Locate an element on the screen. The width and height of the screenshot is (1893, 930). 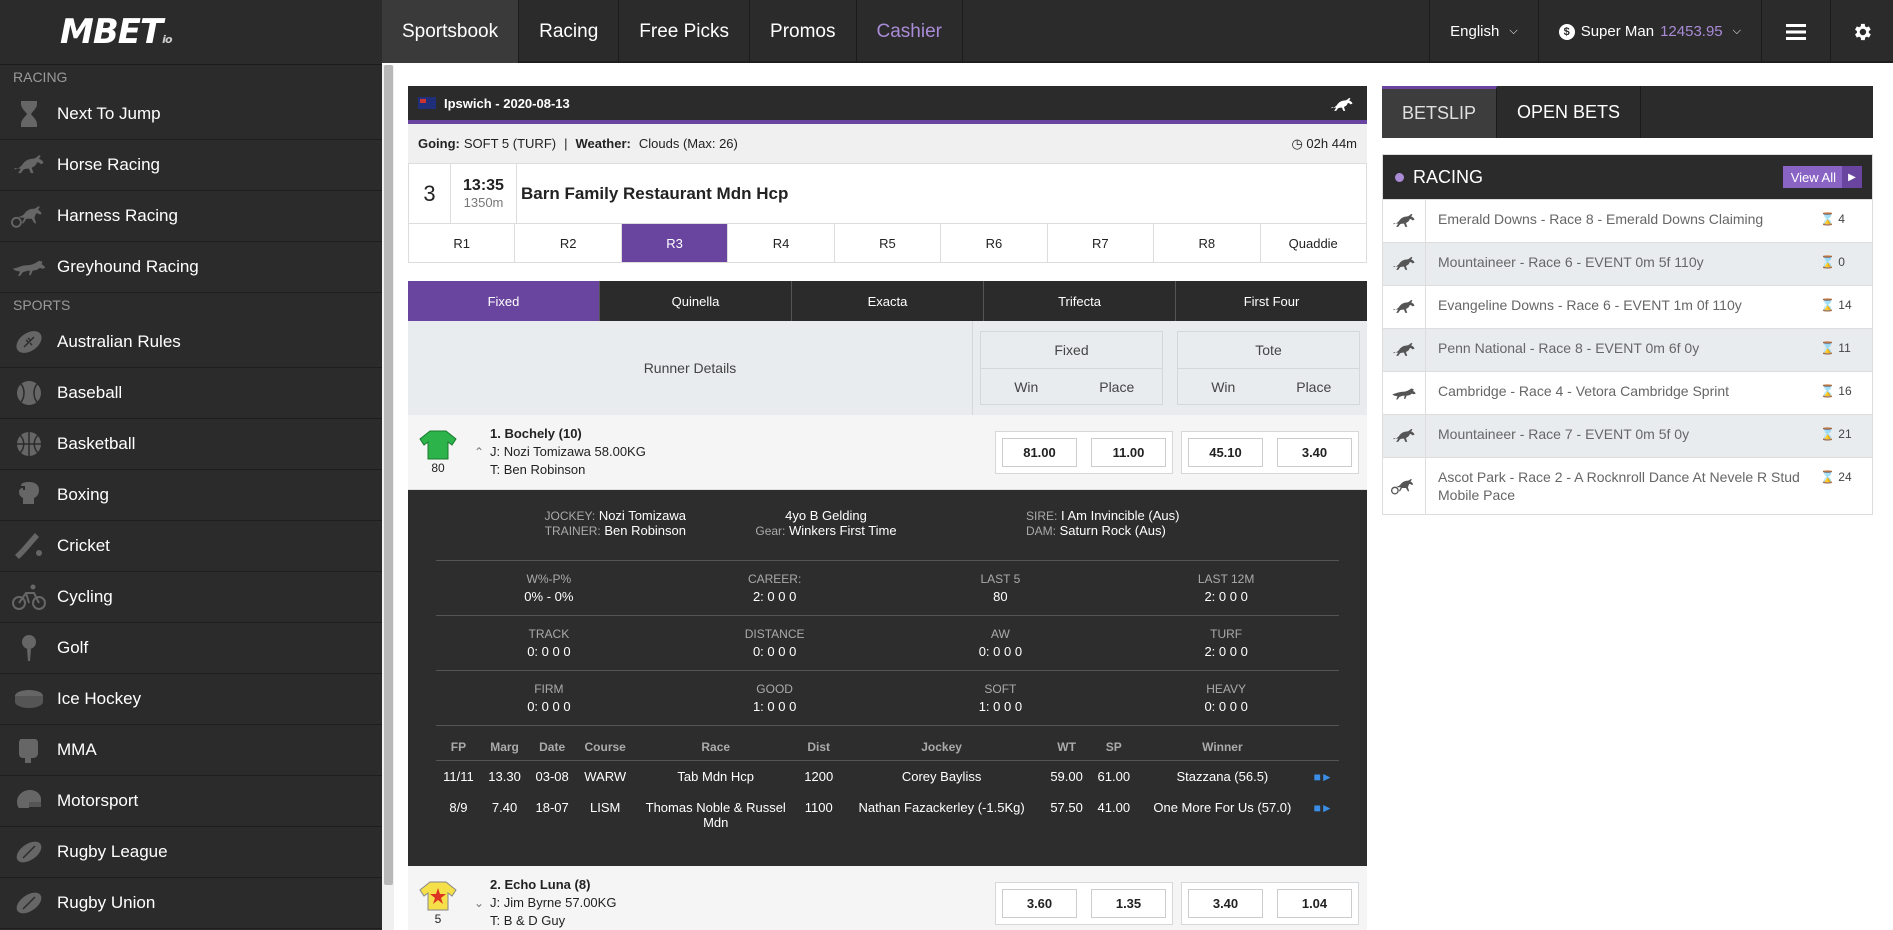
next-race-time: ⌛ 16 is located at coordinates (1846, 393).